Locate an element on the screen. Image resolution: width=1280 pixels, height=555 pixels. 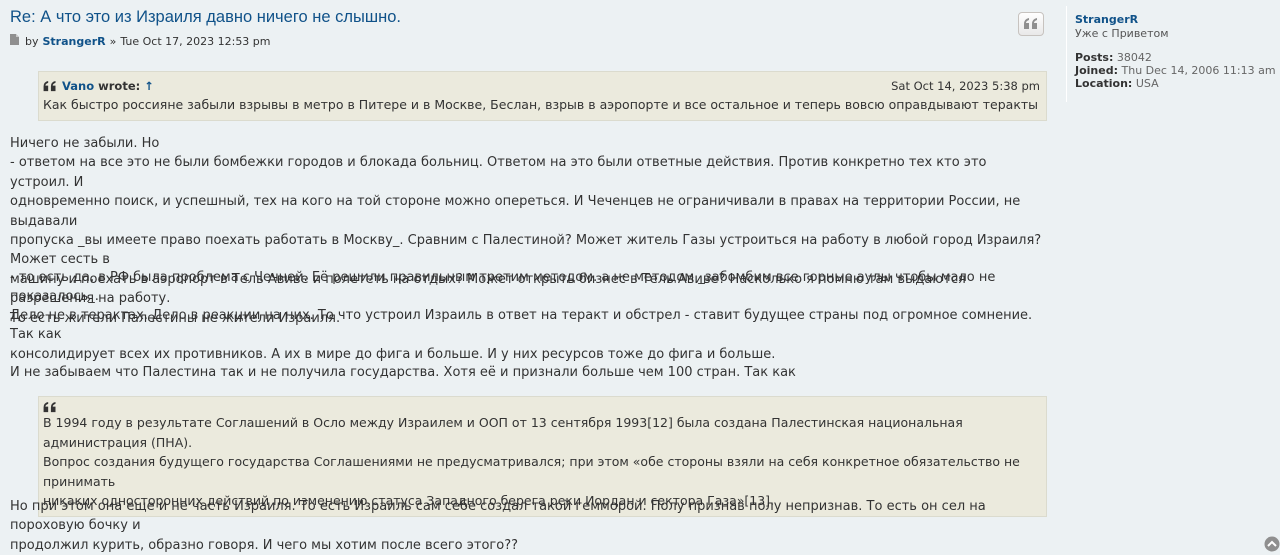
location-value: USA is located at coordinates (1147, 83).